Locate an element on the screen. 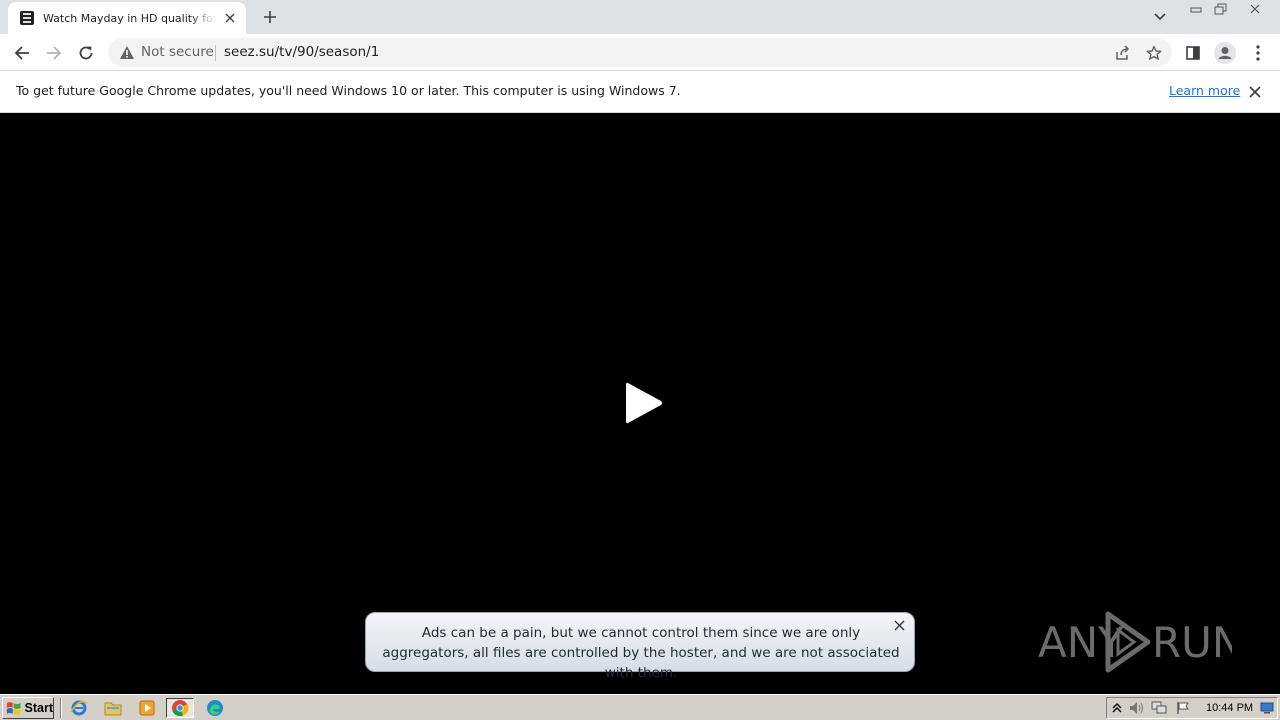  network-icon is located at coordinates (1159, 708).